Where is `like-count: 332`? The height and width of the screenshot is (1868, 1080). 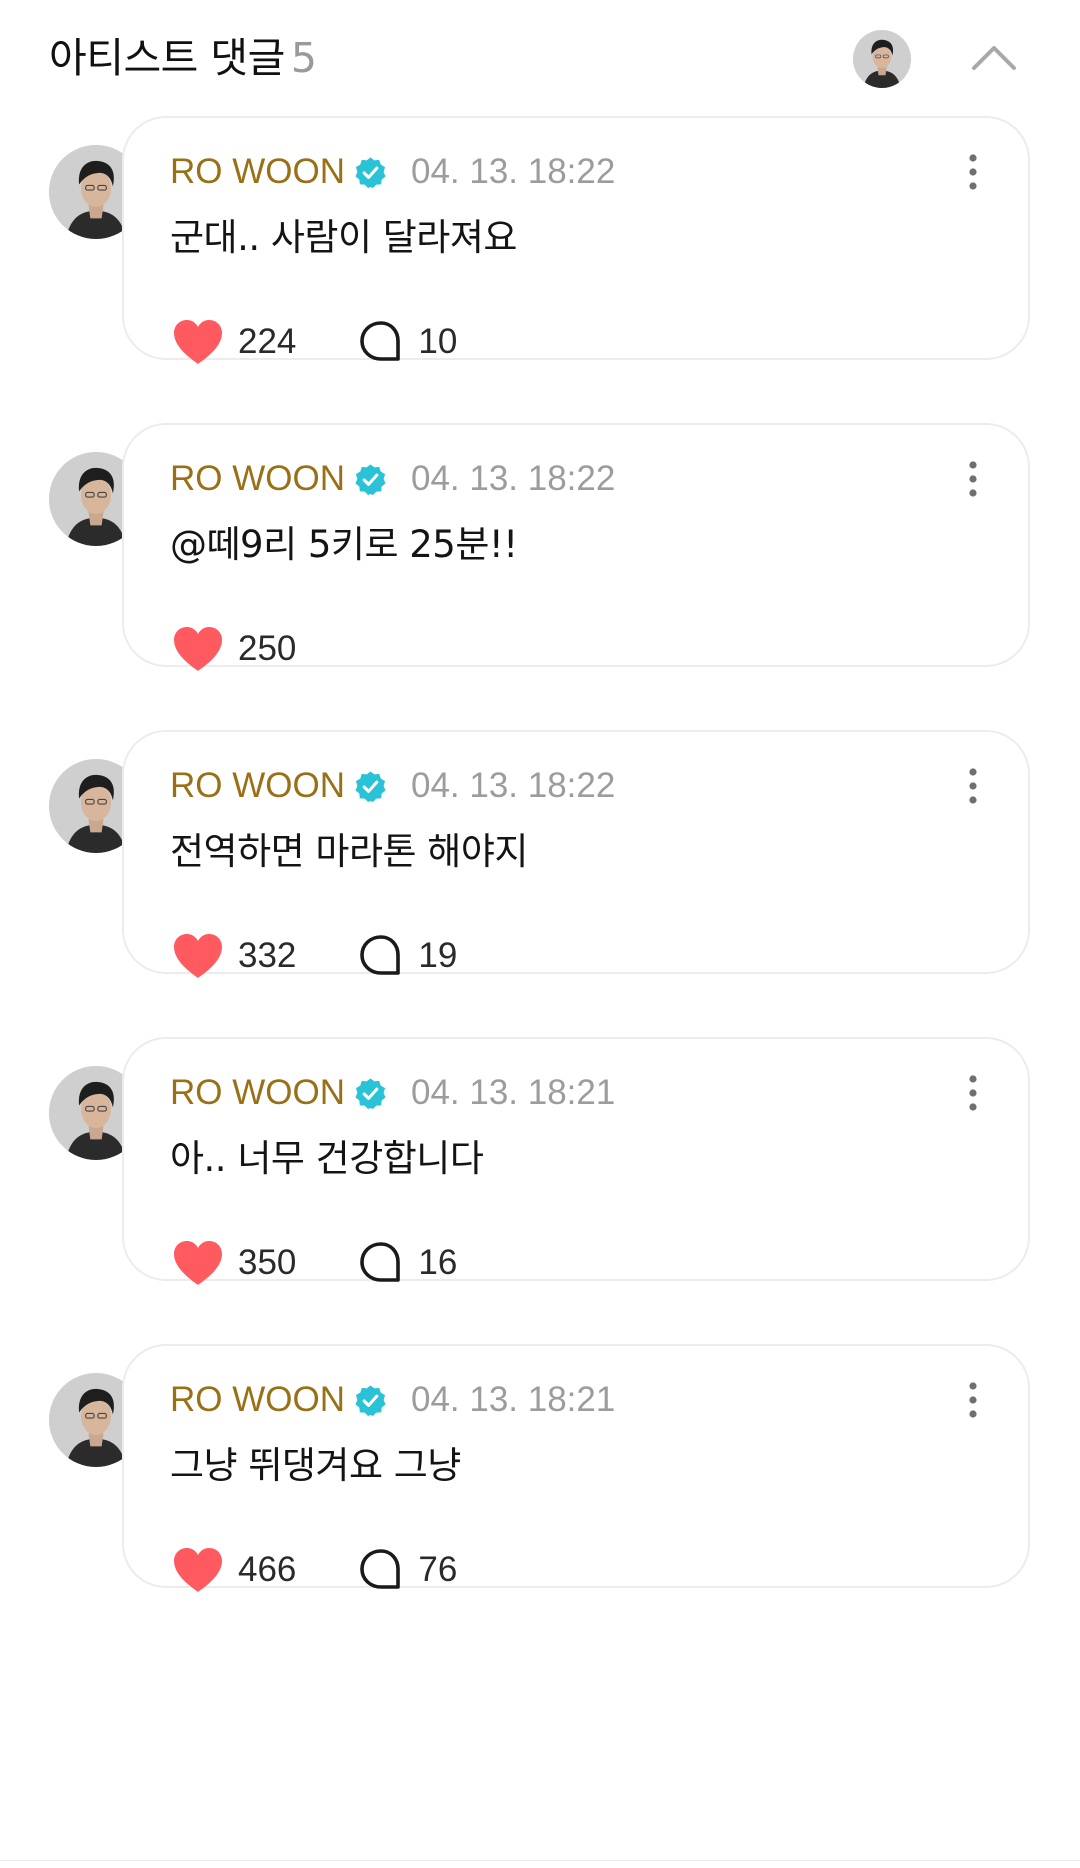
like-count: 332 is located at coordinates (267, 955).